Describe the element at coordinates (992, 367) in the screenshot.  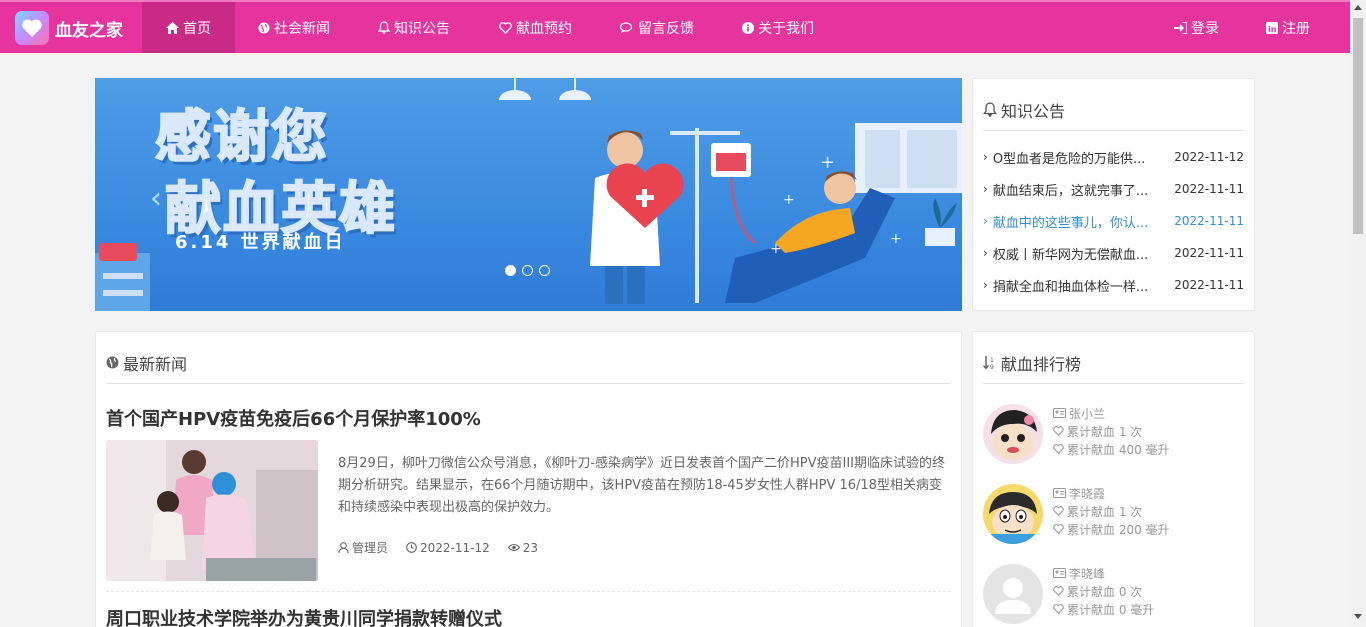
I see `svg-text: 9` at that location.